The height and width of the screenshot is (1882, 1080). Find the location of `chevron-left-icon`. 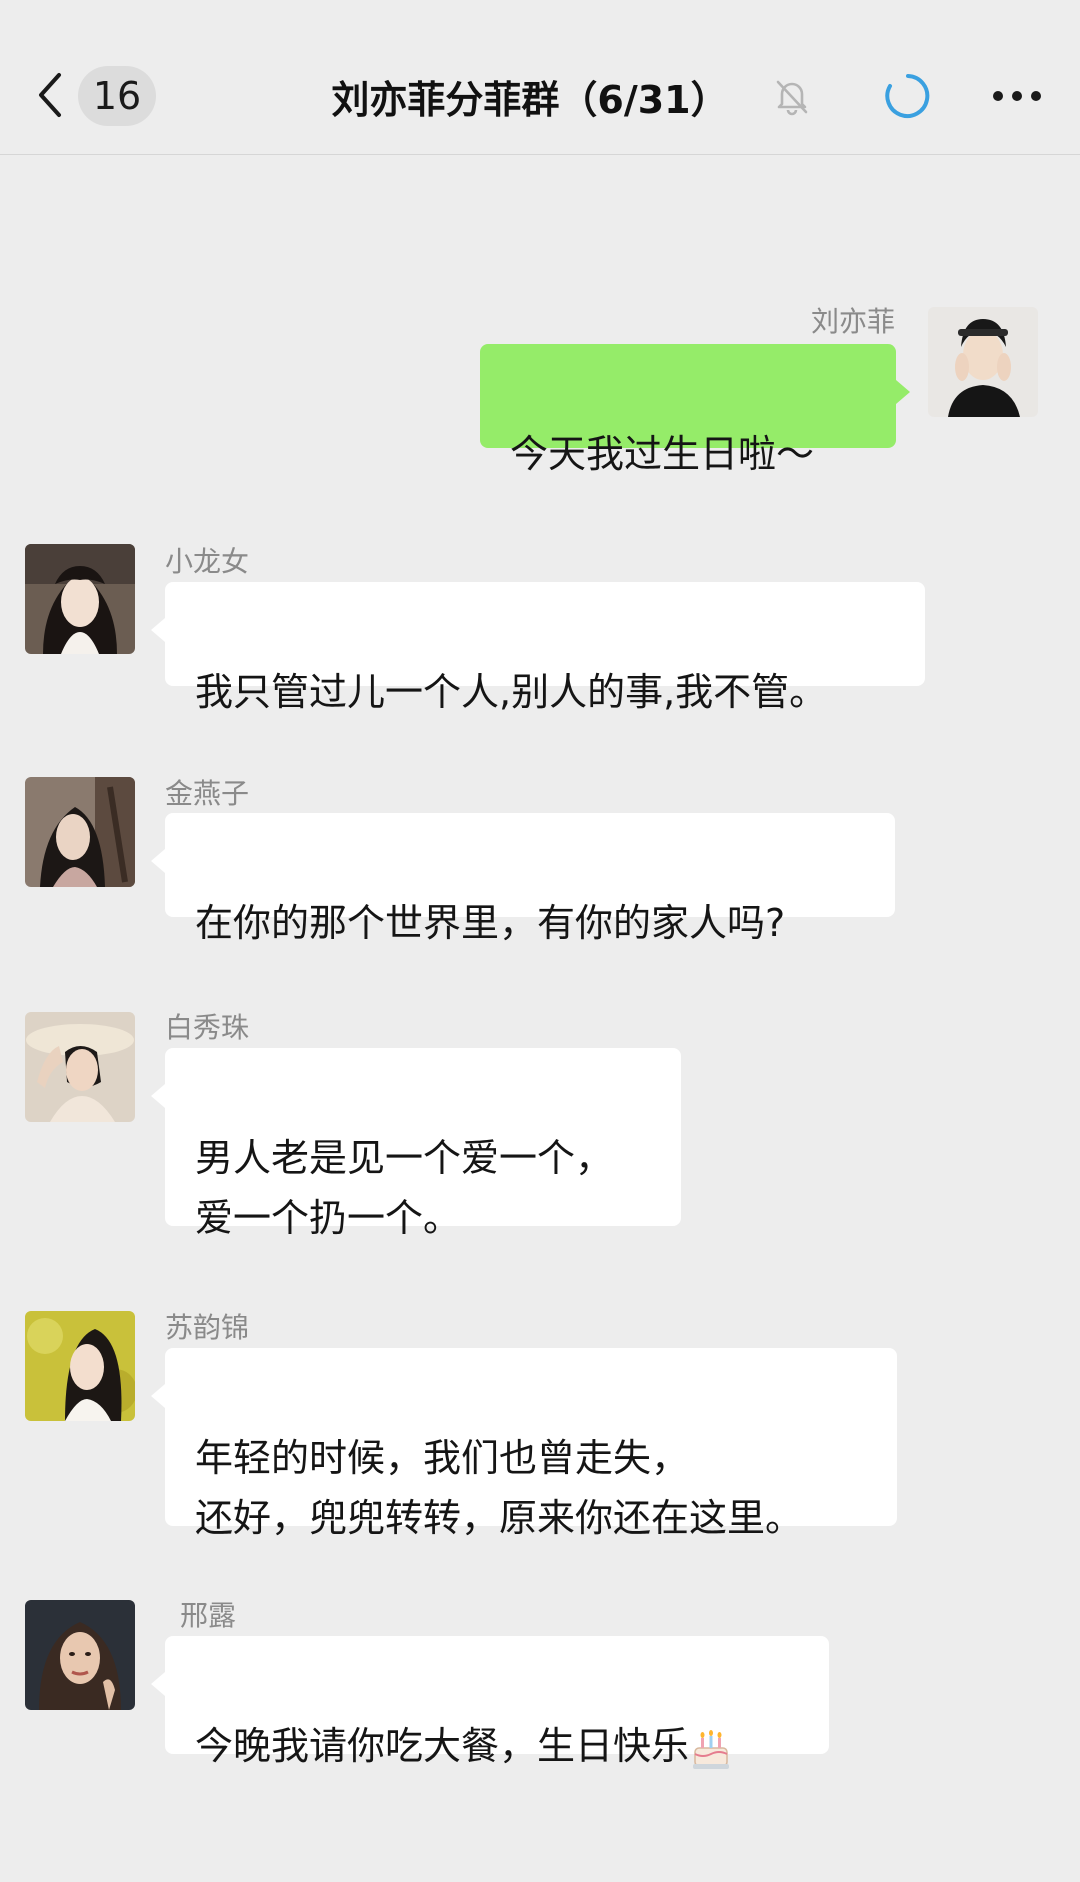

chevron-left-icon is located at coordinates (50, 95).